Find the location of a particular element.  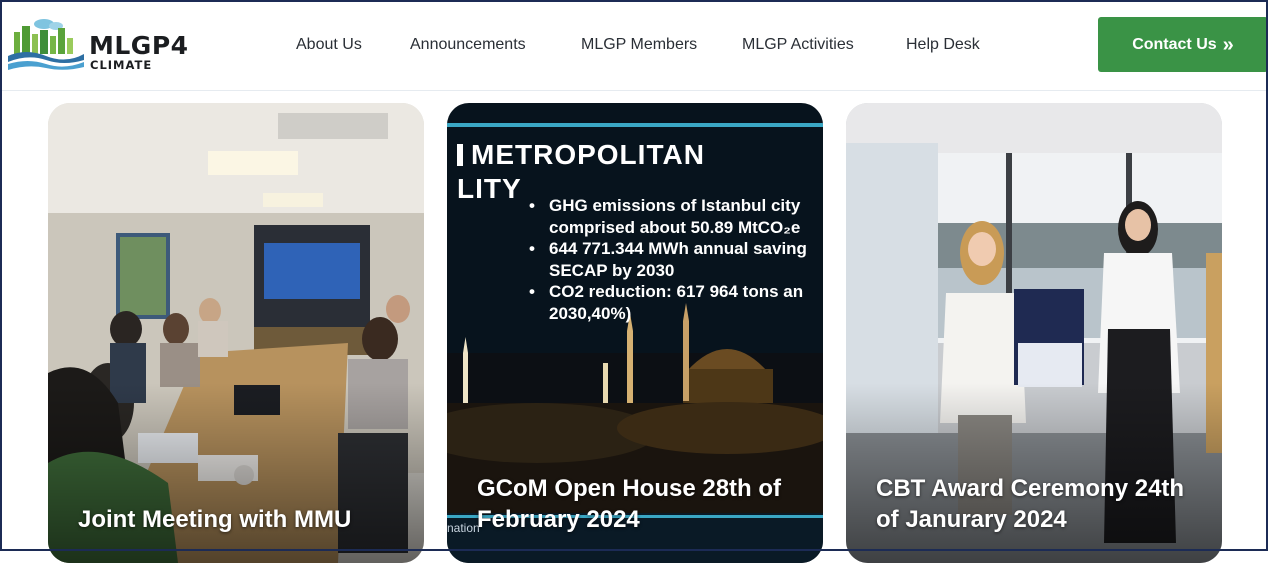

nav-about-us: About Us is located at coordinates (329, 45).